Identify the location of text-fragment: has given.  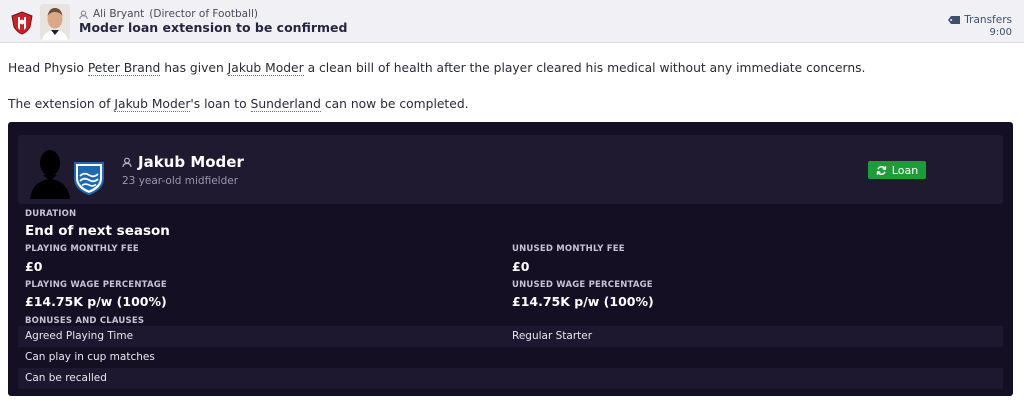
(194, 68).